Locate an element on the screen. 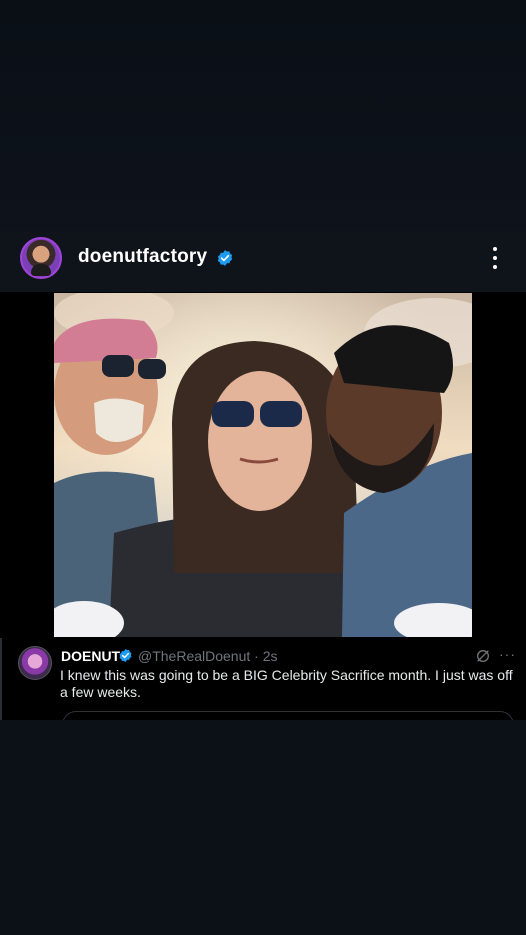 This screenshot has width=526, height=935. grok-icon is located at coordinates (483, 656).